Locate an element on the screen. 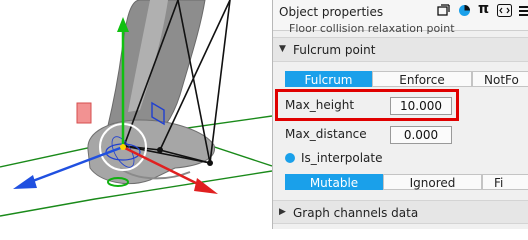 The width and height of the screenshot is (528, 240). tab-ignored: Ignored is located at coordinates (432, 182).